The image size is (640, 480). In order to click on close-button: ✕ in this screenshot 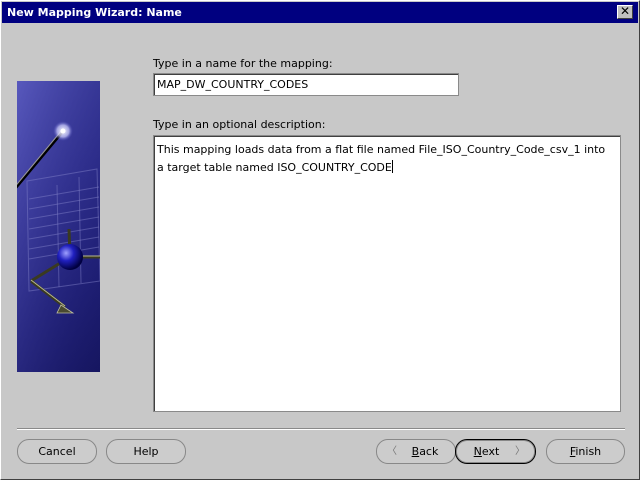, I will do `click(625, 12)`.